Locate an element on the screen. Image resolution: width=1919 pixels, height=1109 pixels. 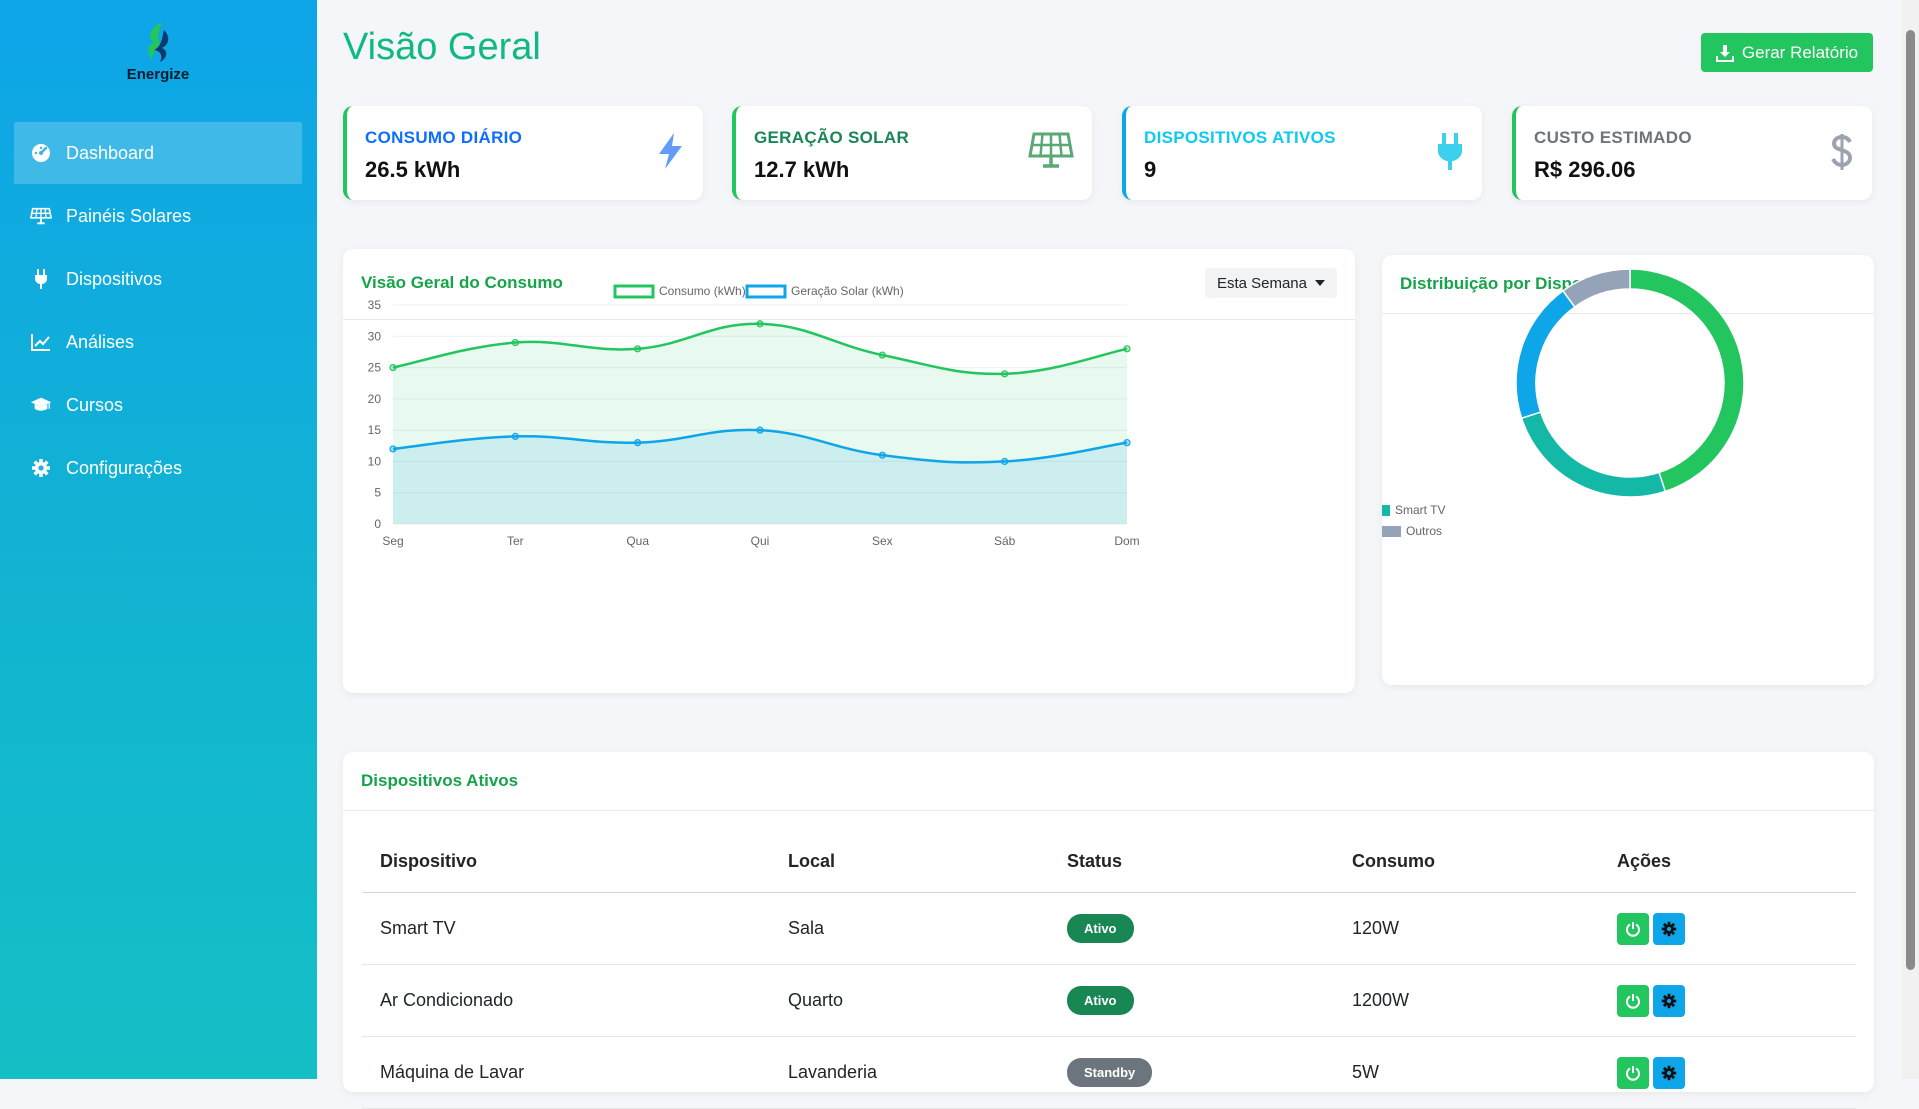
y-tick-label: 10 is located at coordinates (375, 461).